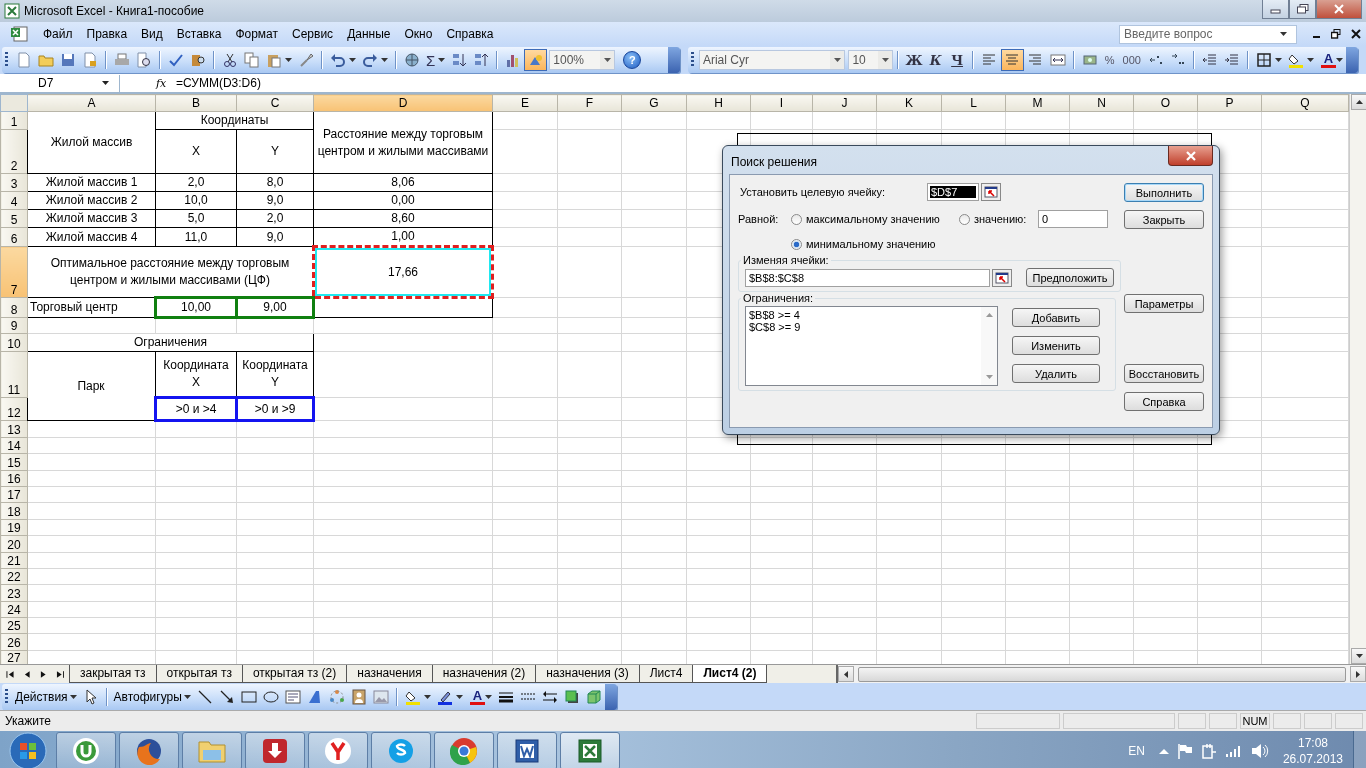 This screenshot has height=768, width=1366. Describe the element at coordinates (470, 34) in the screenshot. I see `menu-item: Справка` at that location.